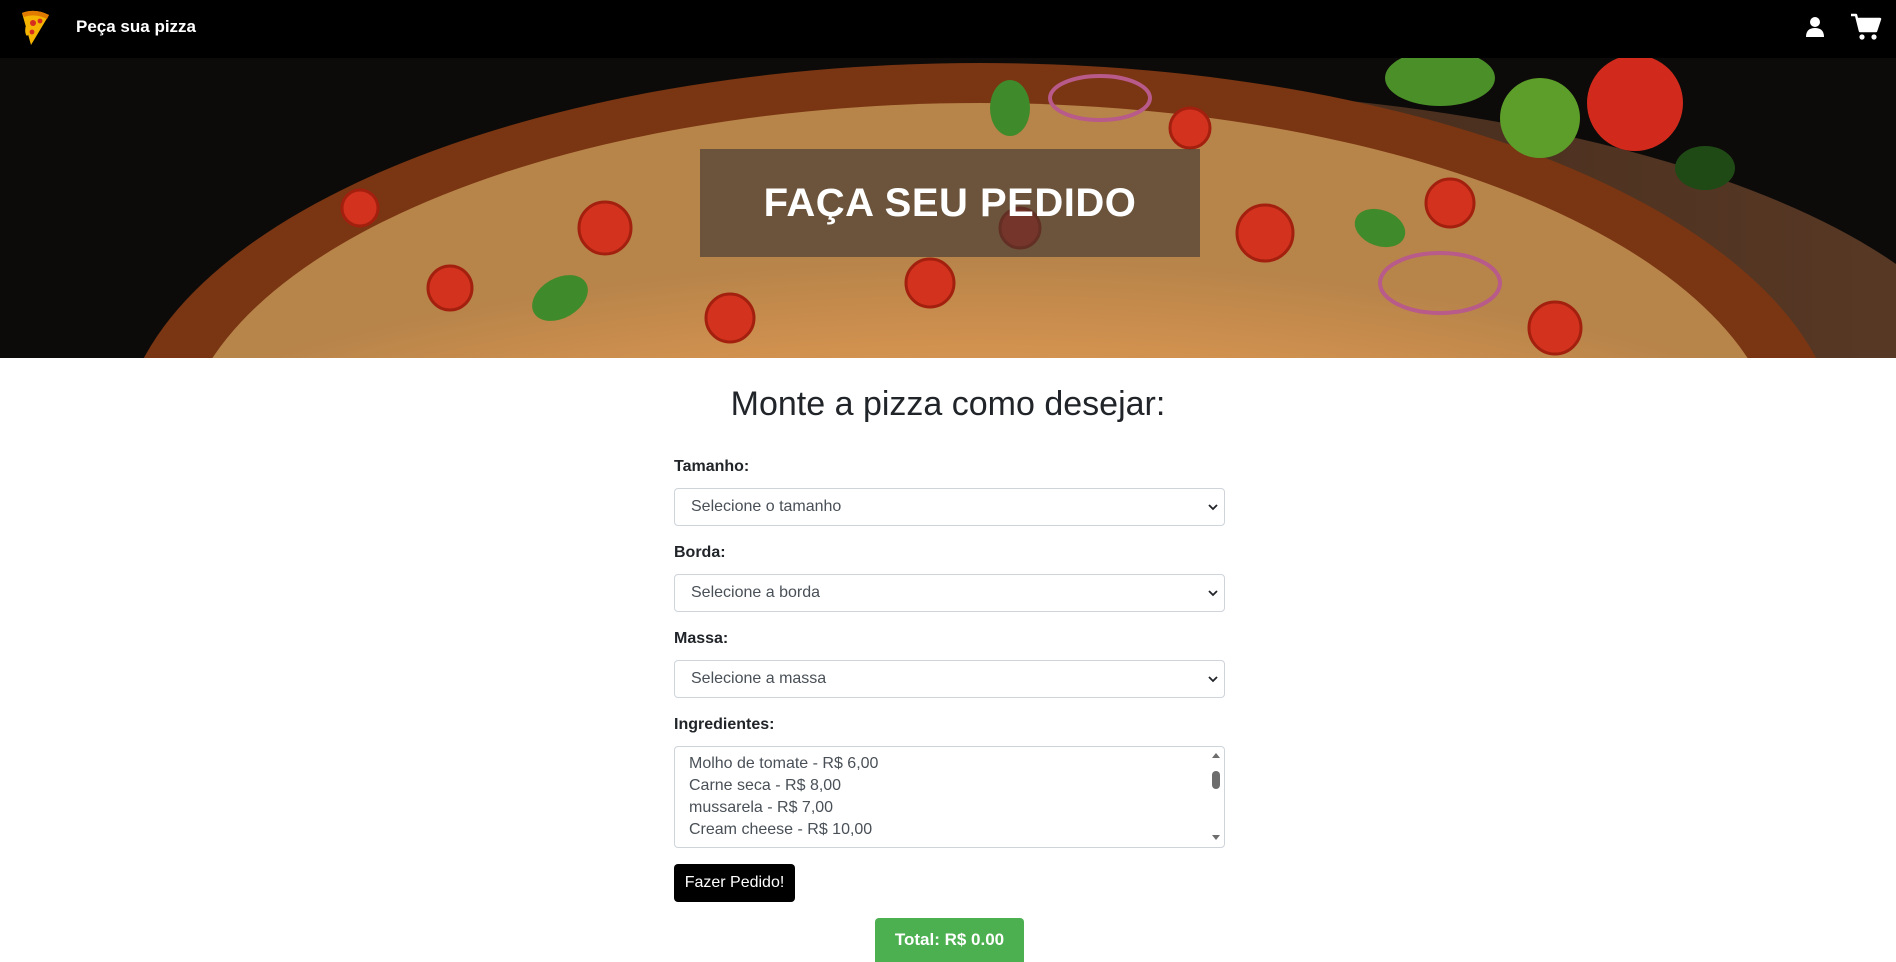 This screenshot has width=1896, height=962. I want to click on ingredient-option: Carne seca - R$ 8,00, so click(765, 786).